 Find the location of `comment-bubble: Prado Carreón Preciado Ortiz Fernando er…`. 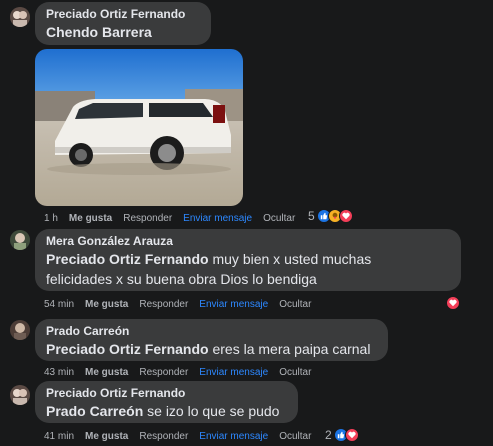

comment-bubble: Prado Carreón Preciado Ortiz Fernando er… is located at coordinates (211, 340).